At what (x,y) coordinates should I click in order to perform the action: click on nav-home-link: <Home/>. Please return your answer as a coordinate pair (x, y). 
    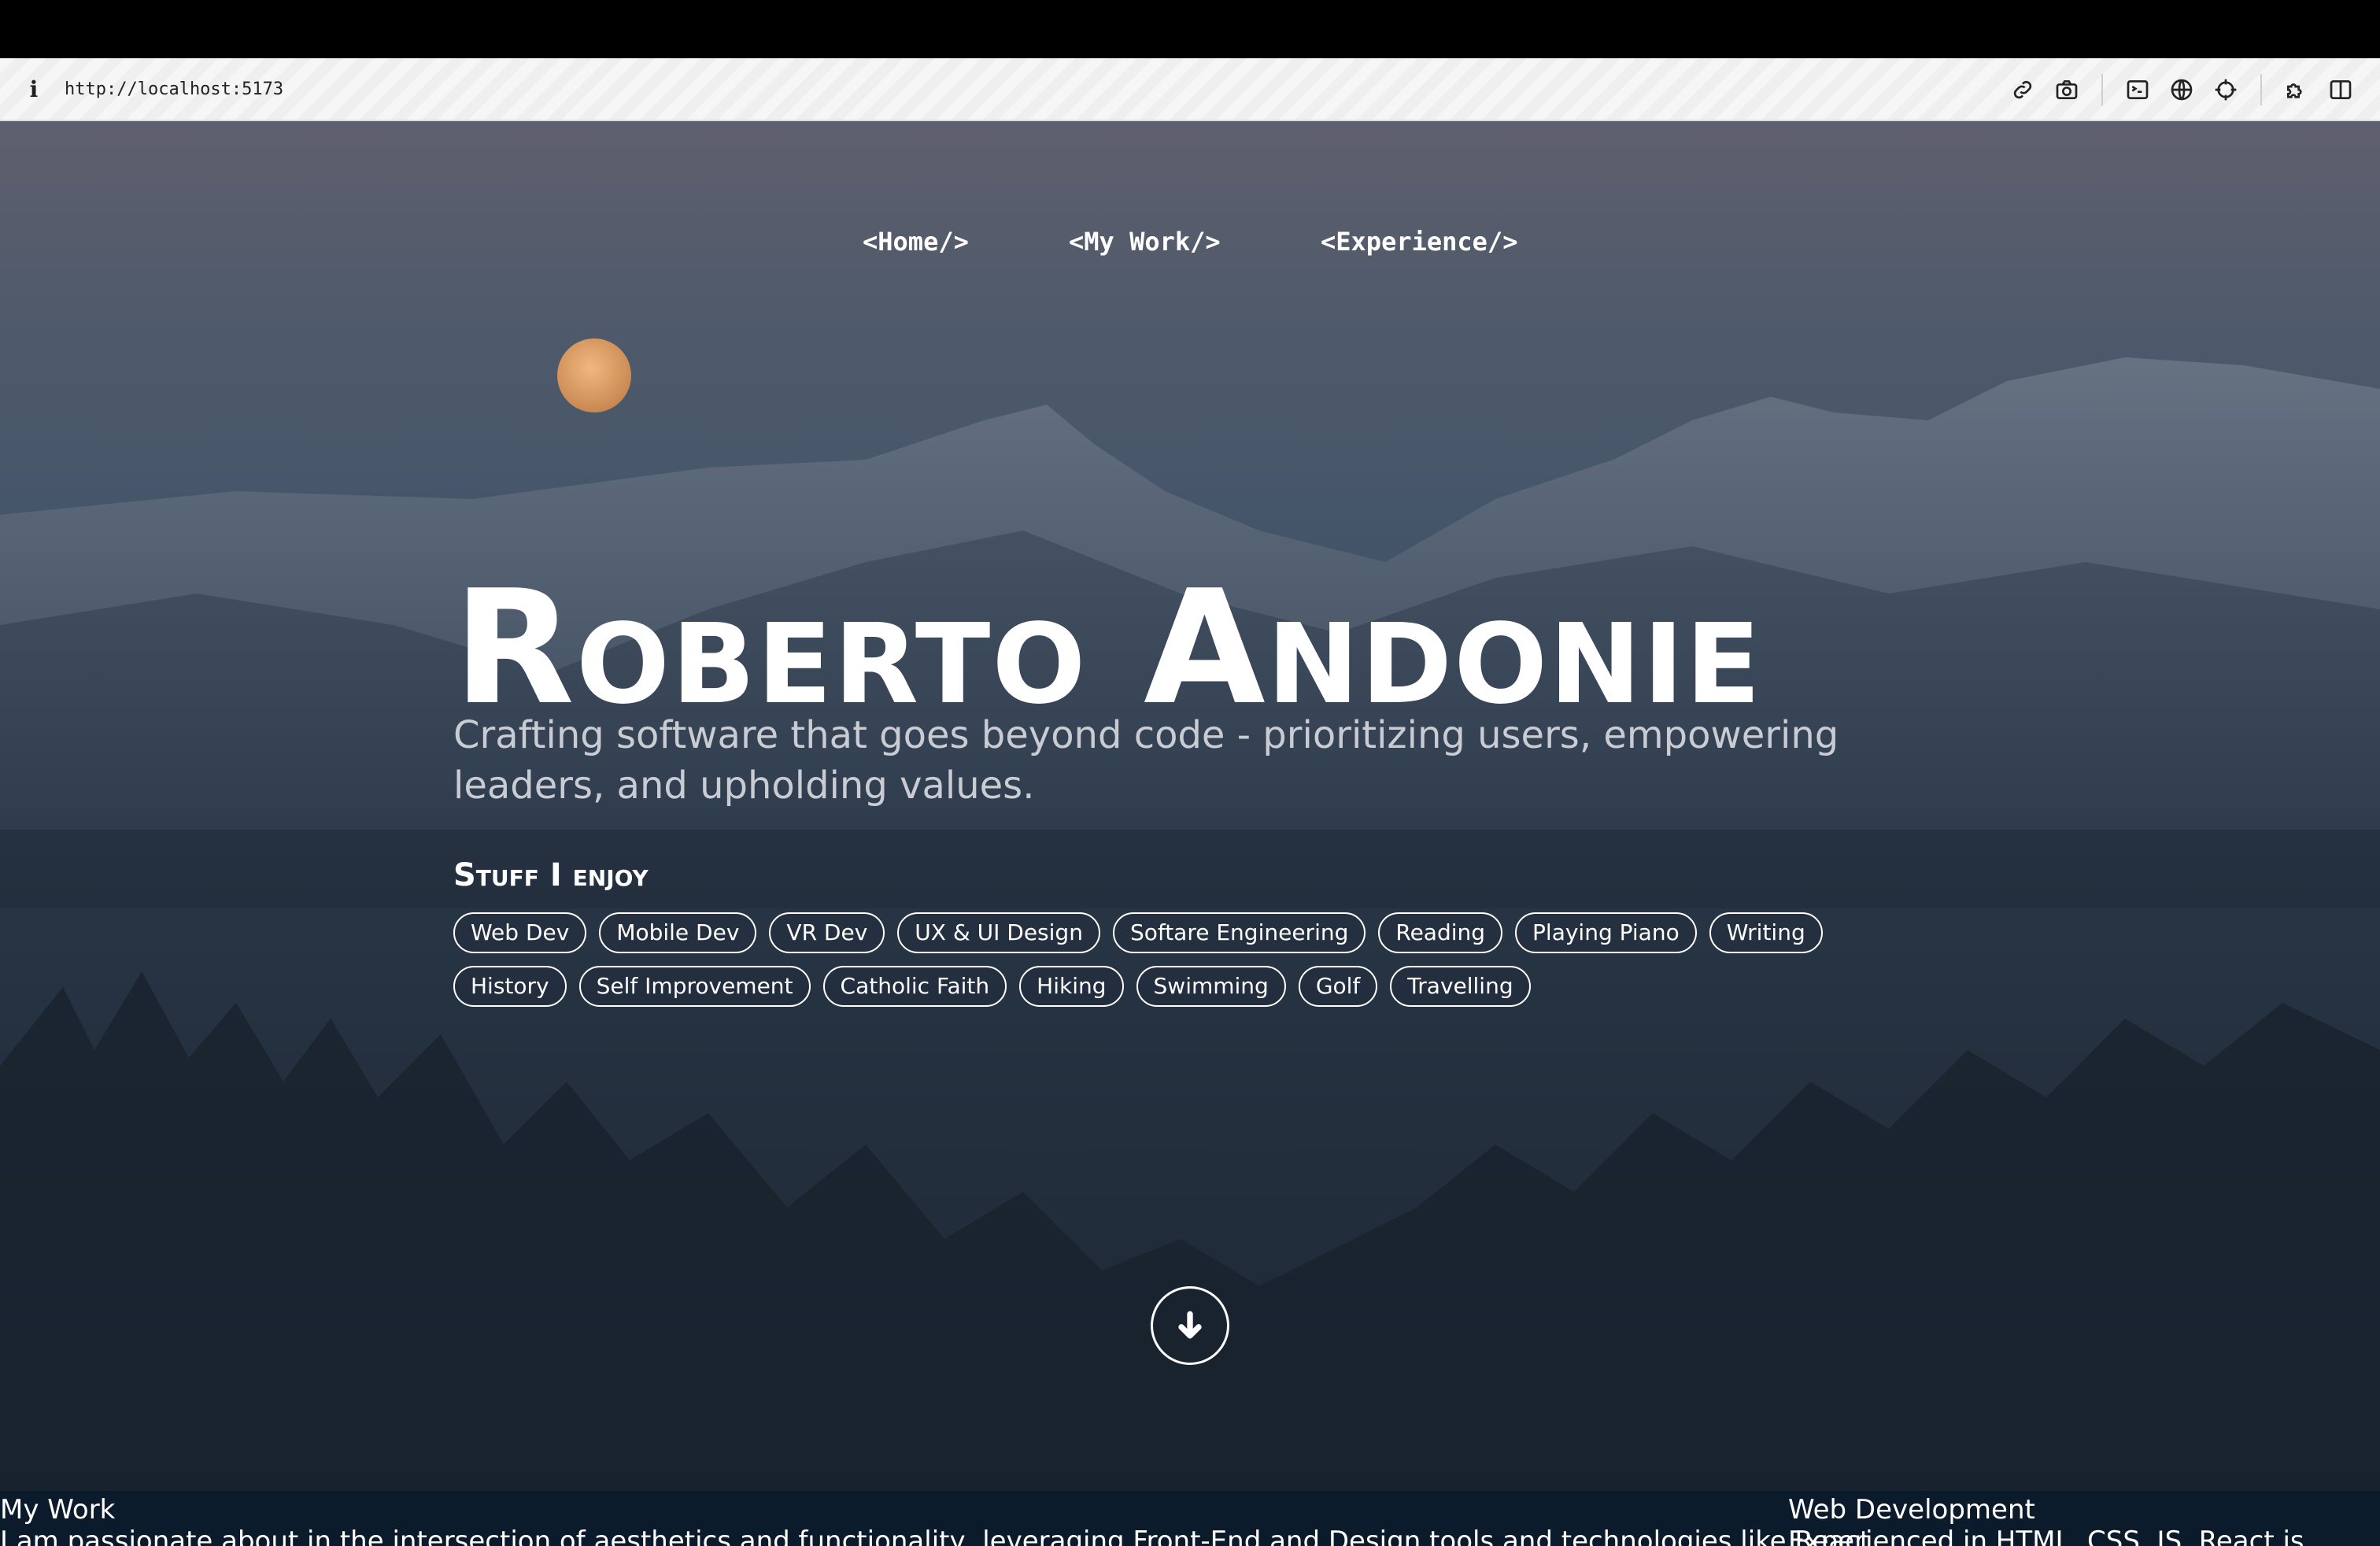
    Looking at the image, I should click on (916, 242).